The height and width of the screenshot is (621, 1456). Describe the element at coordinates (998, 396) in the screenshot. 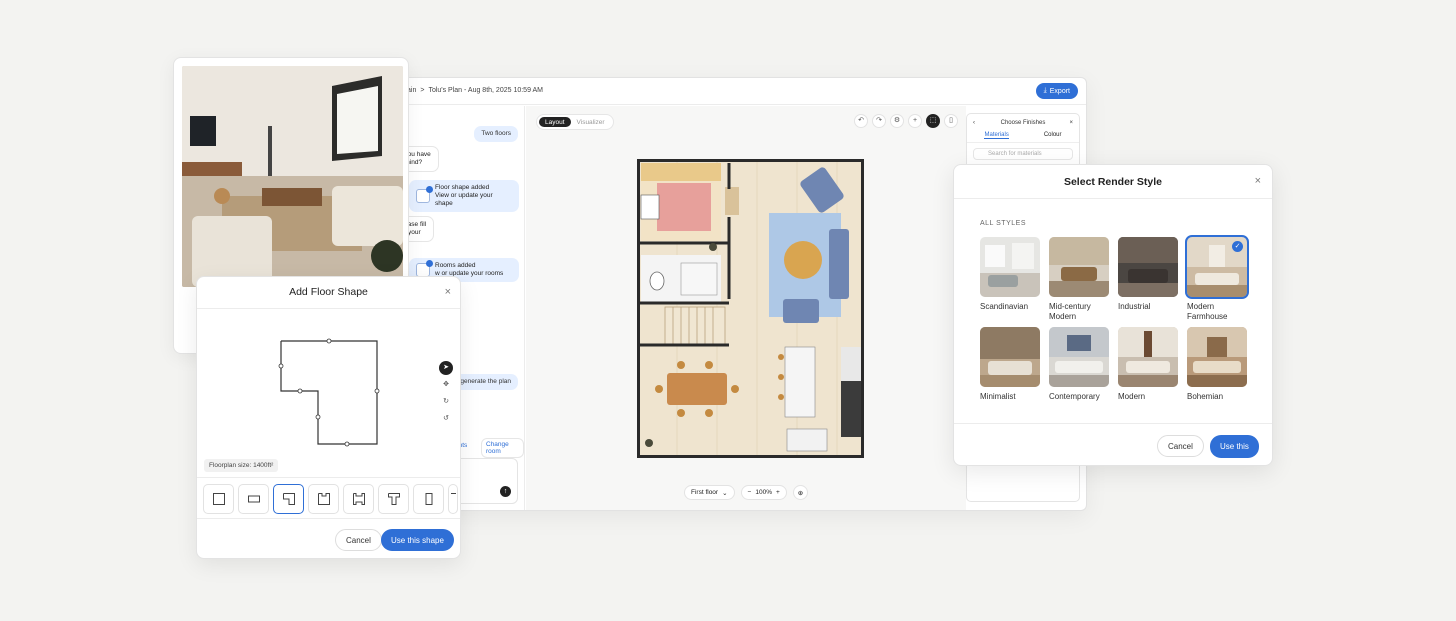

I see `style-label: Minimalist` at that location.